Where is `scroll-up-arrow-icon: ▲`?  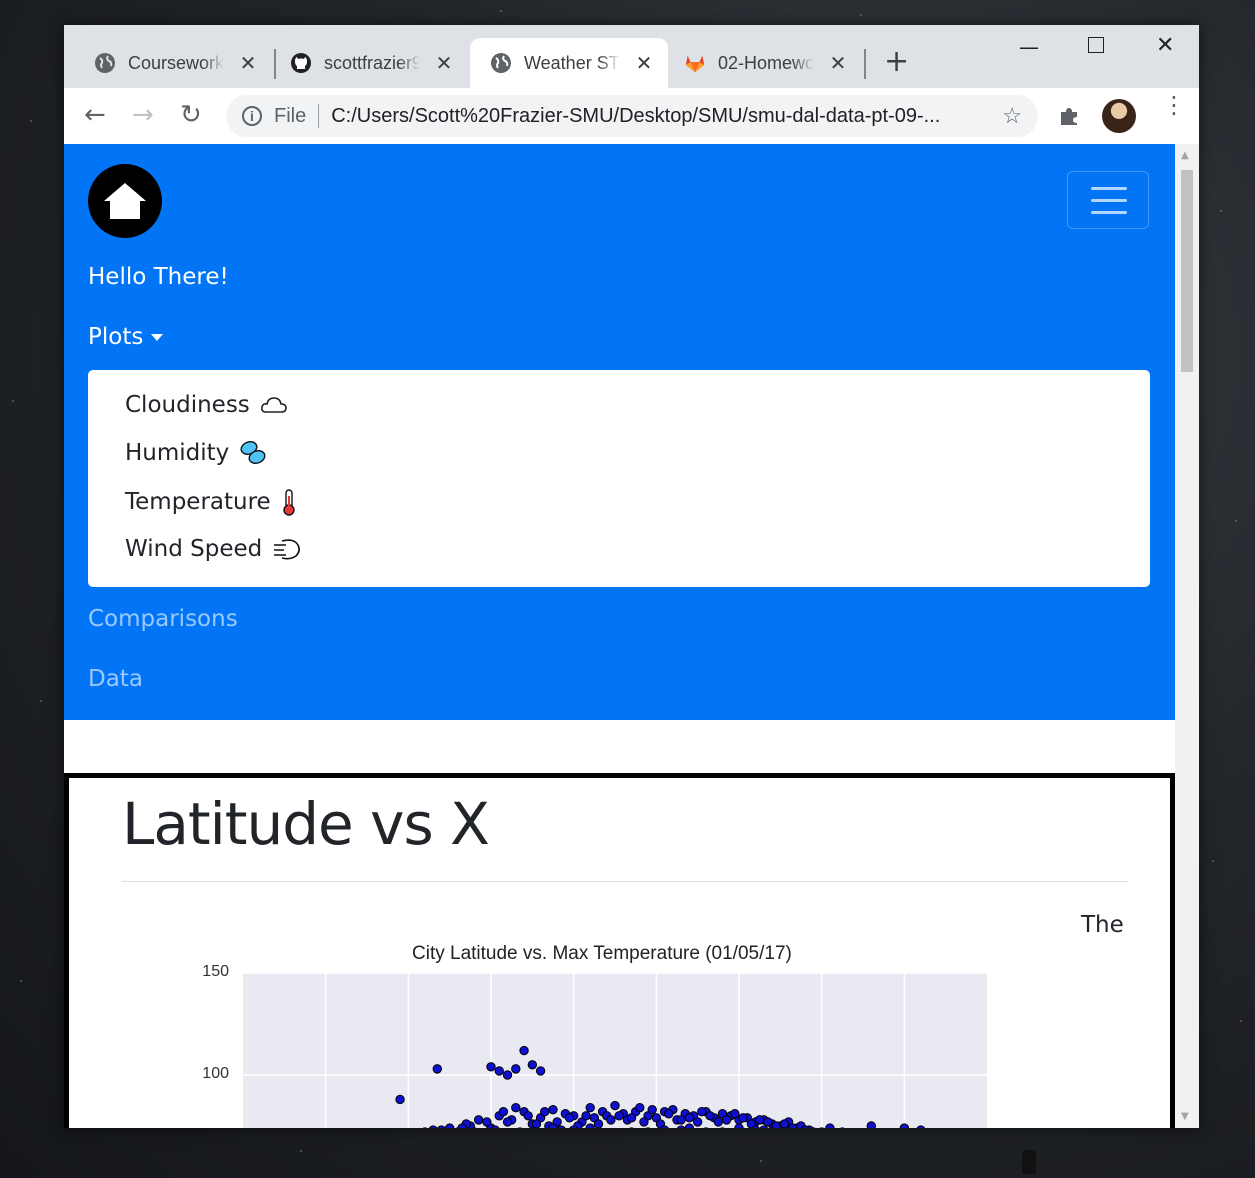
scroll-up-arrow-icon: ▲ is located at coordinates (1185, 155).